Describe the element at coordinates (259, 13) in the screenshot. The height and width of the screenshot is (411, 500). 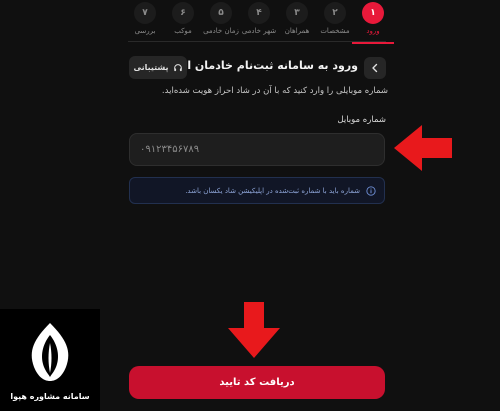
I see `step-number: ۴` at that location.